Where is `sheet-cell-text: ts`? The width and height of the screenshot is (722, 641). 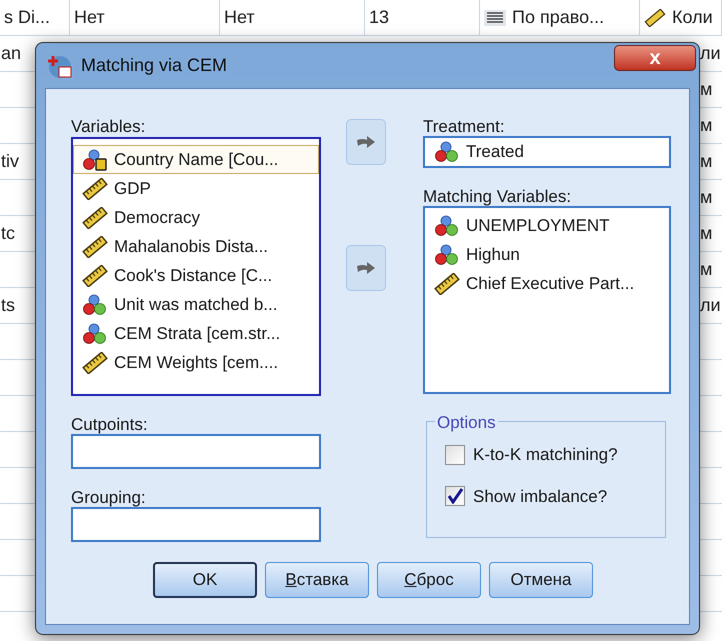
sheet-cell-text: ts is located at coordinates (8, 305).